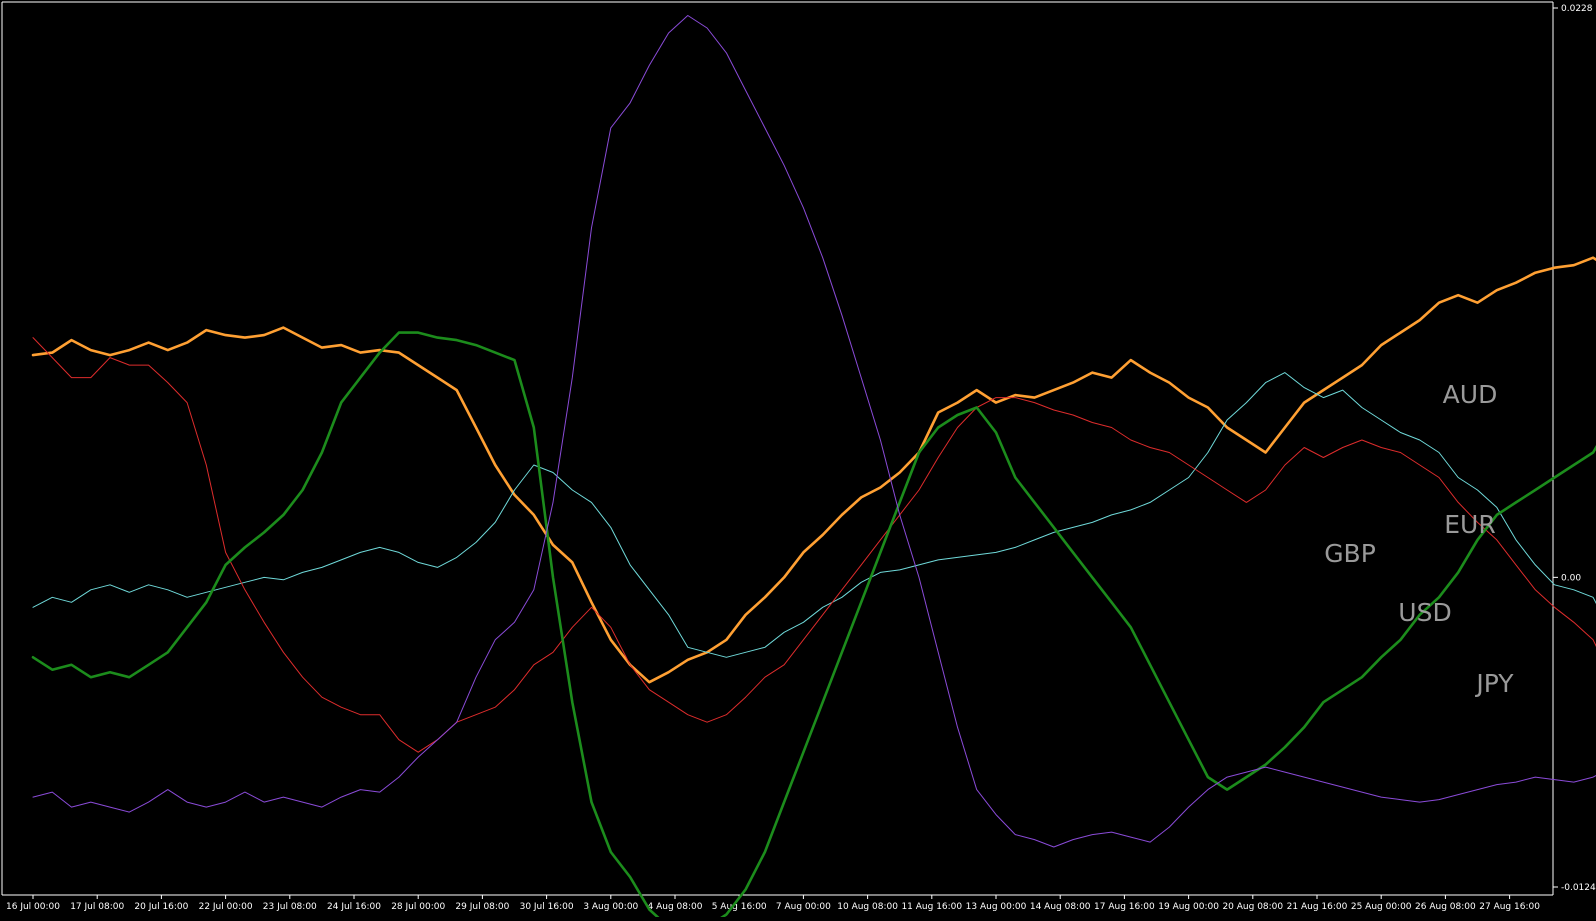 The height and width of the screenshot is (921, 1596). I want to click on series-label-gbp: GBP, so click(1350, 553).